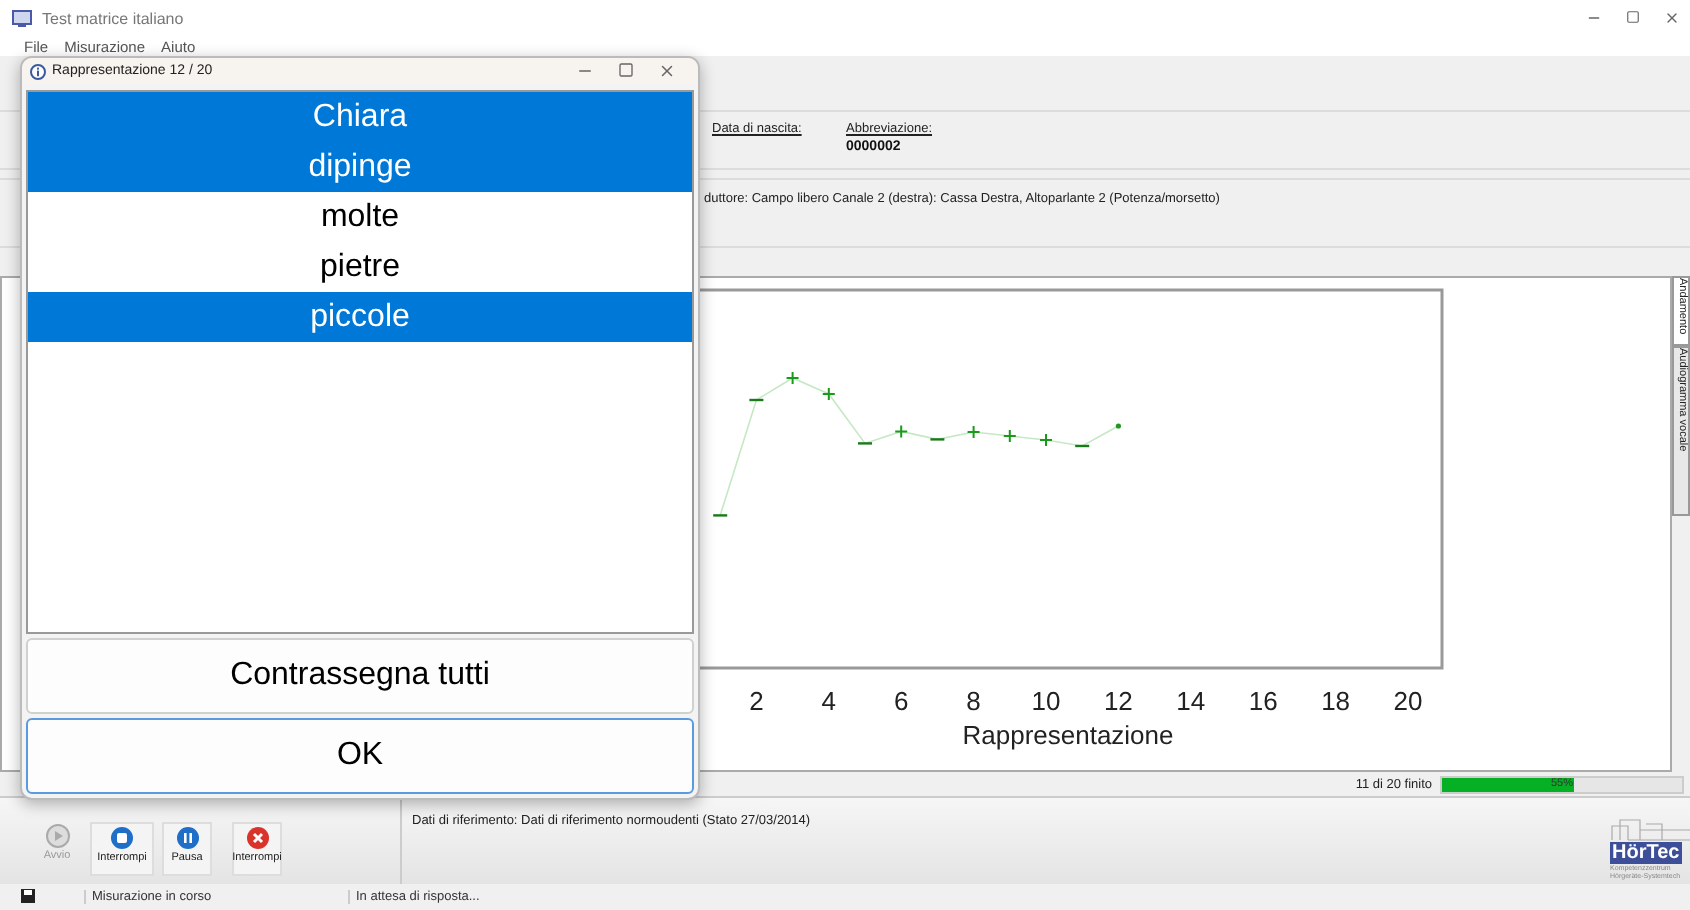 This screenshot has height=910, width=1690. I want to click on tick-label: 16, so click(1263, 701).